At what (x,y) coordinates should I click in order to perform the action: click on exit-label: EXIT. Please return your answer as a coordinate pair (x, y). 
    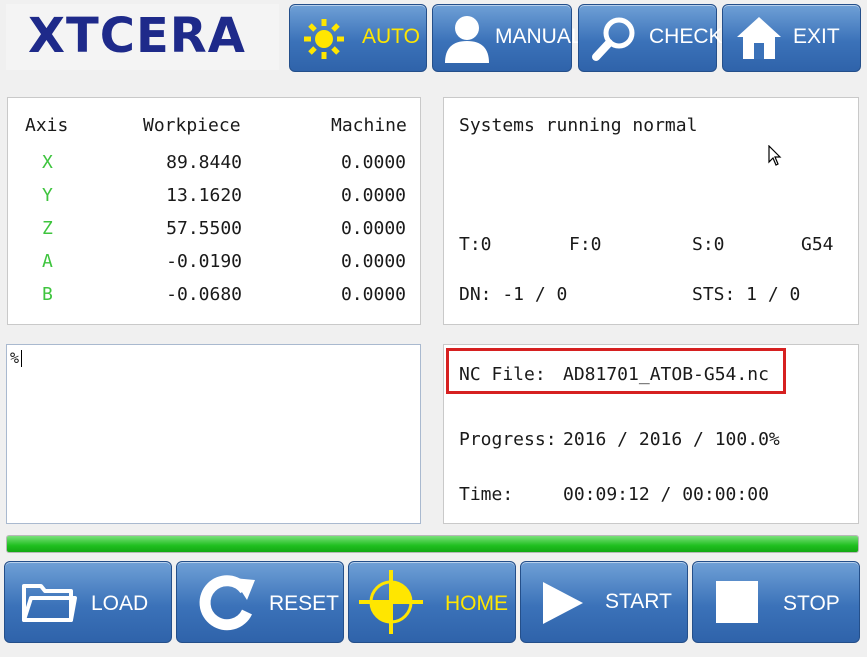
    Looking at the image, I should click on (816, 36).